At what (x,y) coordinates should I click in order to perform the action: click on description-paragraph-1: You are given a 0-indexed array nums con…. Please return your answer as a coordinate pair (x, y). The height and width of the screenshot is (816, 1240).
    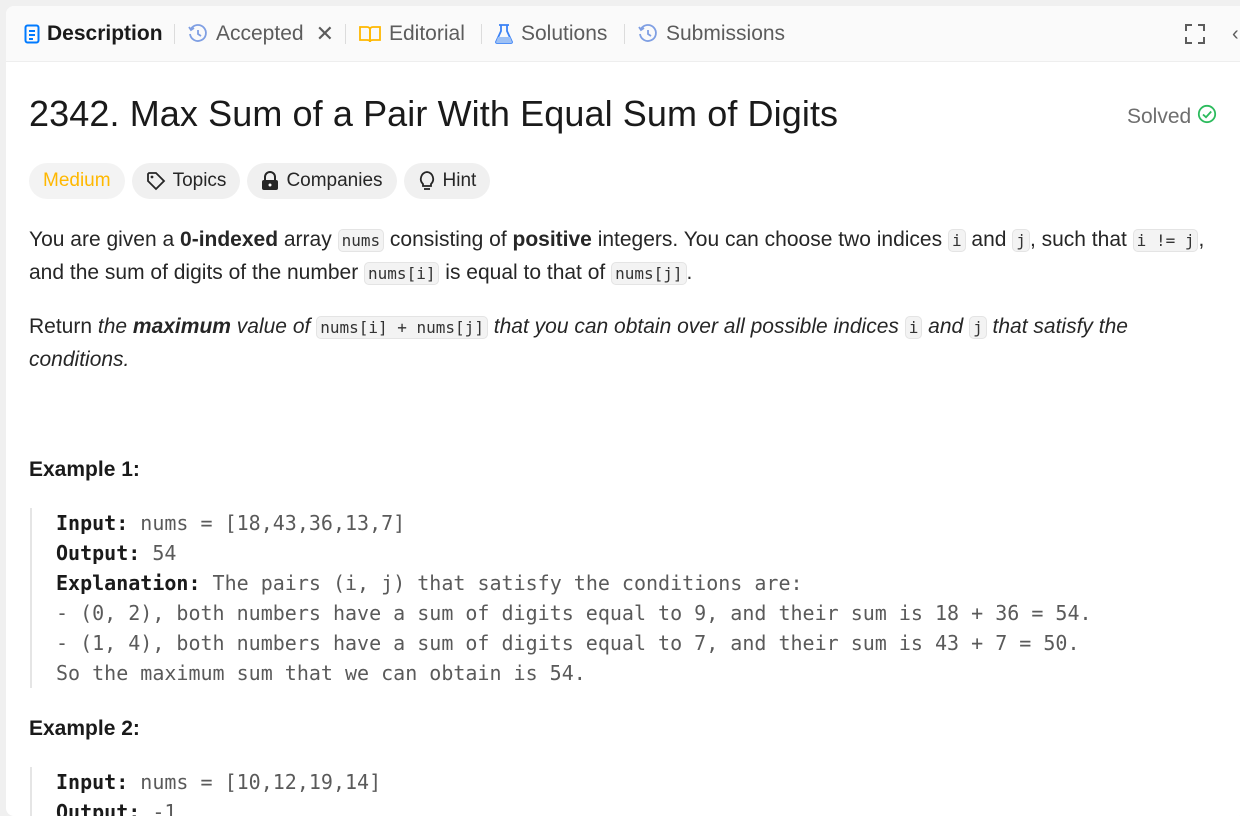
    Looking at the image, I should click on (629, 257).